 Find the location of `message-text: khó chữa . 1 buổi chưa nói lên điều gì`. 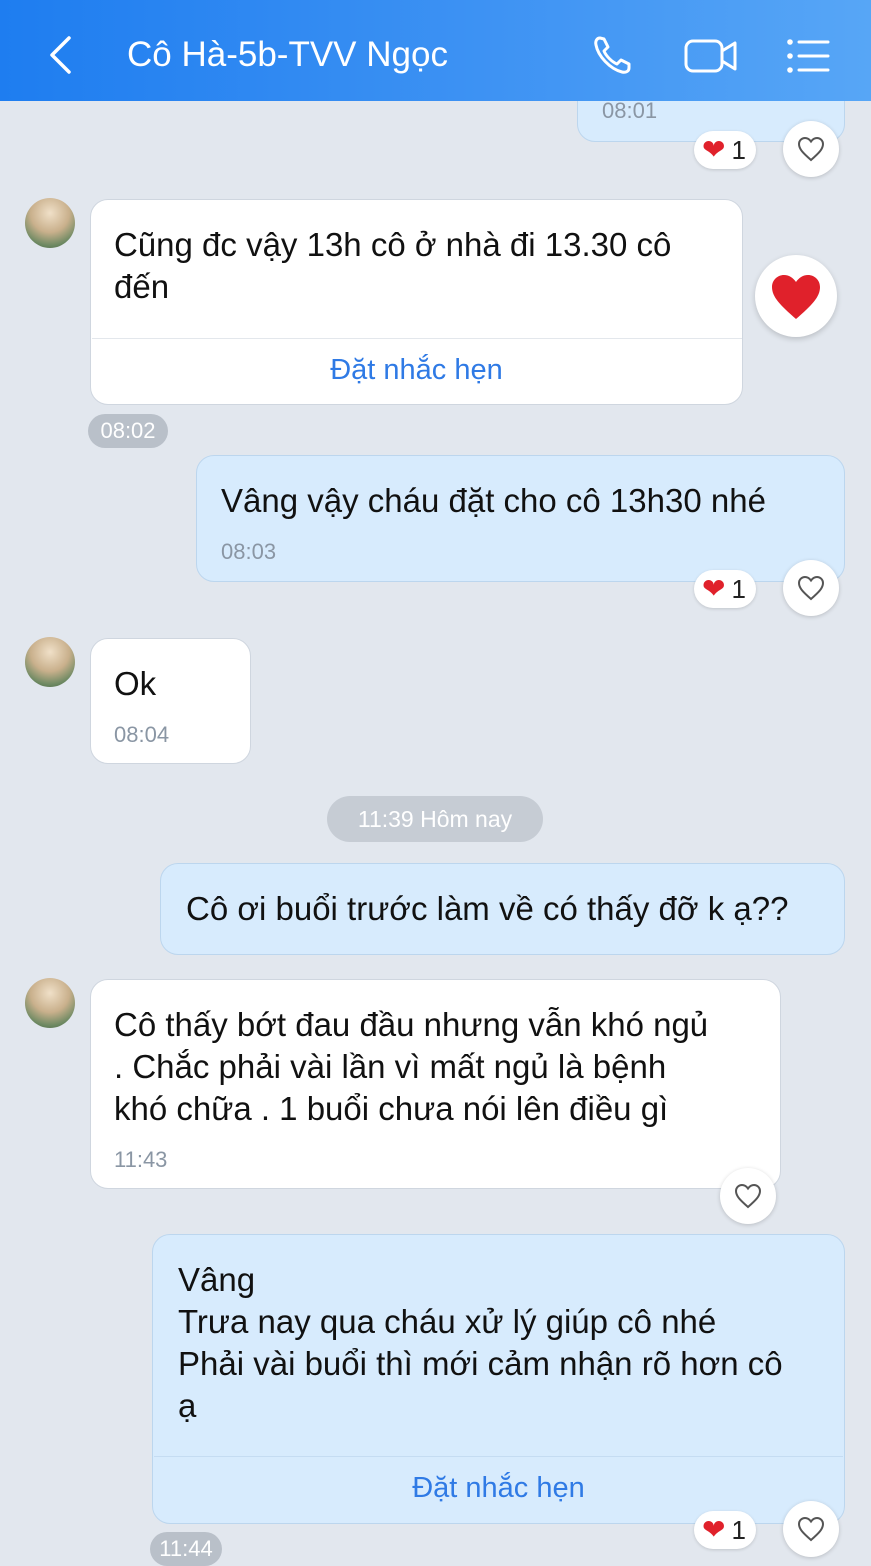

message-text: khó chữa . 1 buổi chưa nói lên điều gì is located at coordinates (391, 1108).